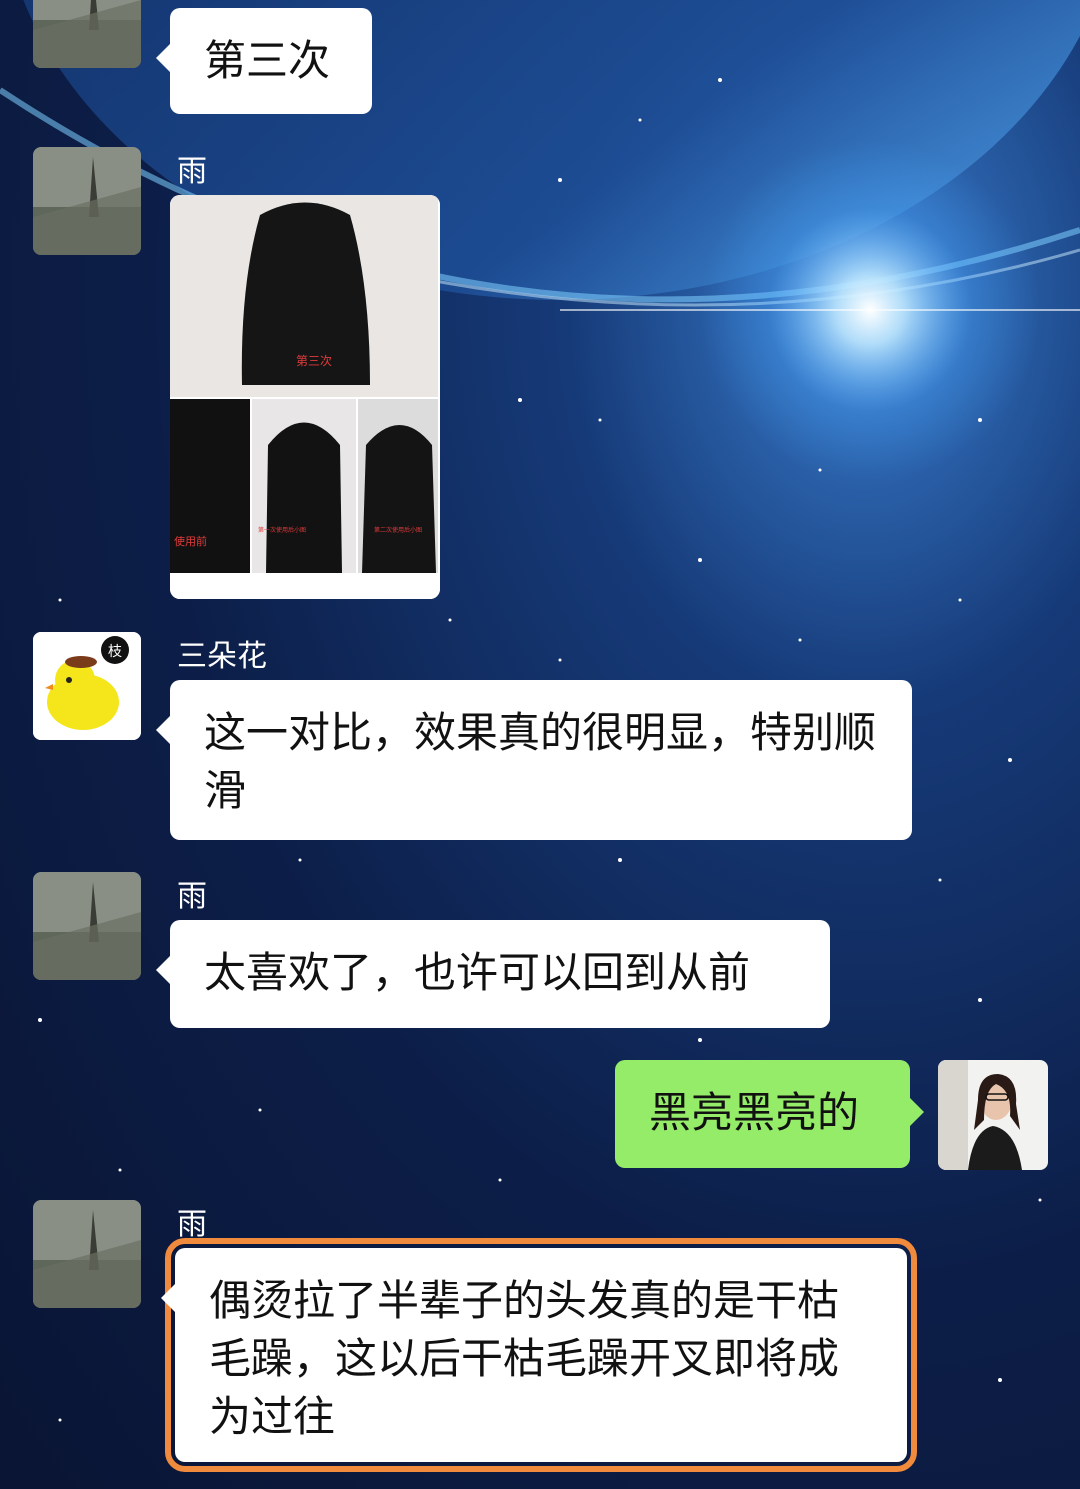 This screenshot has width=1080, height=1489. Describe the element at coordinates (87, 686) in the screenshot. I see `avatar-sanduohua: 枝` at that location.